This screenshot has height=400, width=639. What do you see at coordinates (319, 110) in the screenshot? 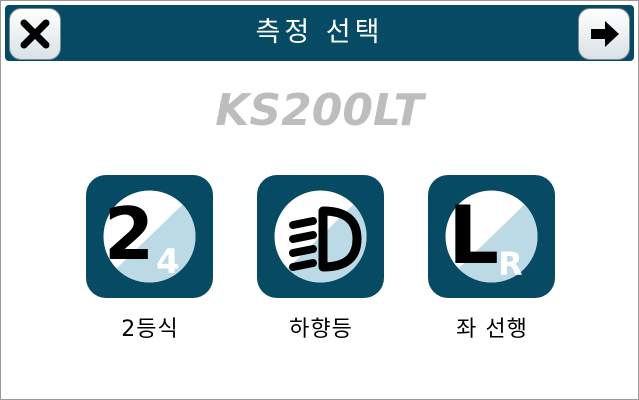
I see `model-name: KS200LT` at bounding box center [319, 110].